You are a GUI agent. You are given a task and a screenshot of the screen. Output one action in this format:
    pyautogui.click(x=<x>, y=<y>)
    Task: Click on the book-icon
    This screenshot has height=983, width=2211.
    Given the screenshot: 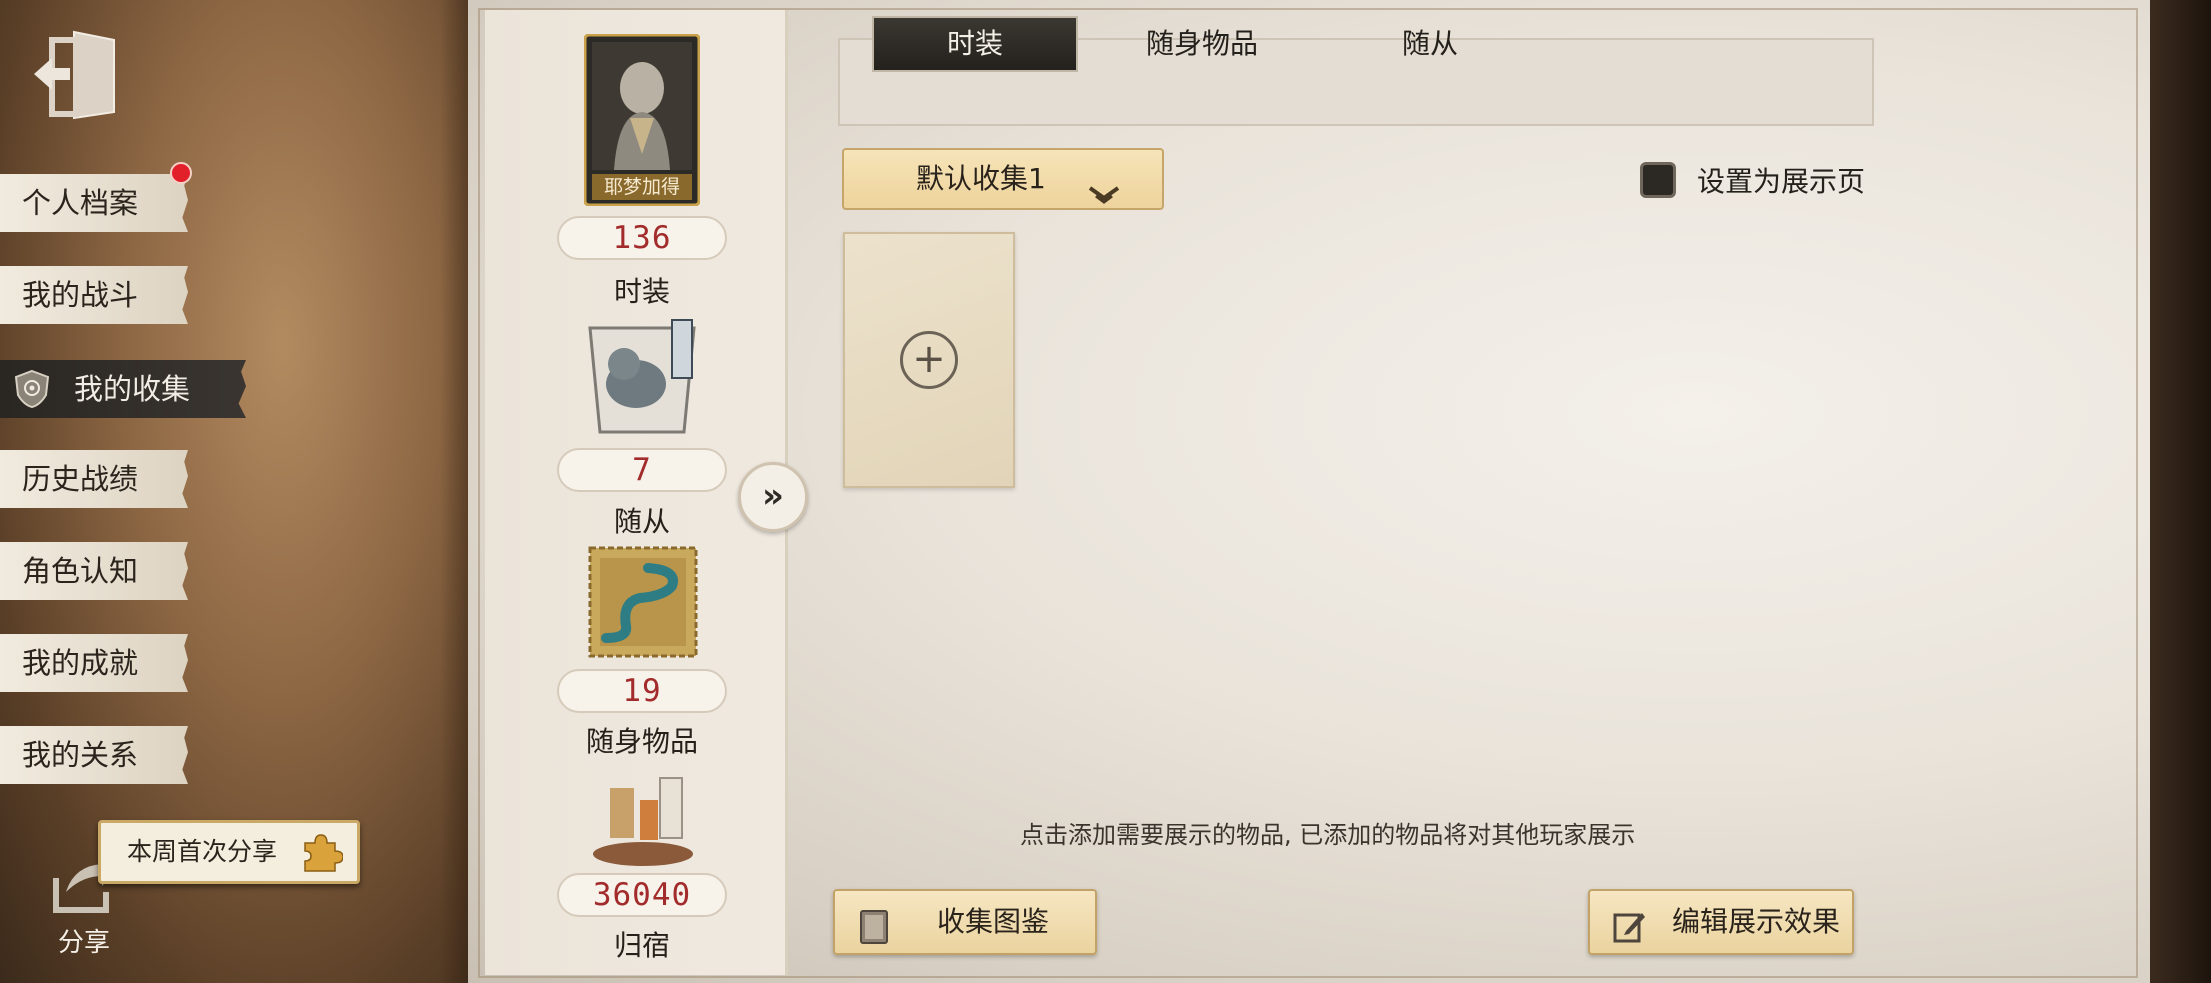 What is the action you would take?
    pyautogui.click(x=874, y=924)
    